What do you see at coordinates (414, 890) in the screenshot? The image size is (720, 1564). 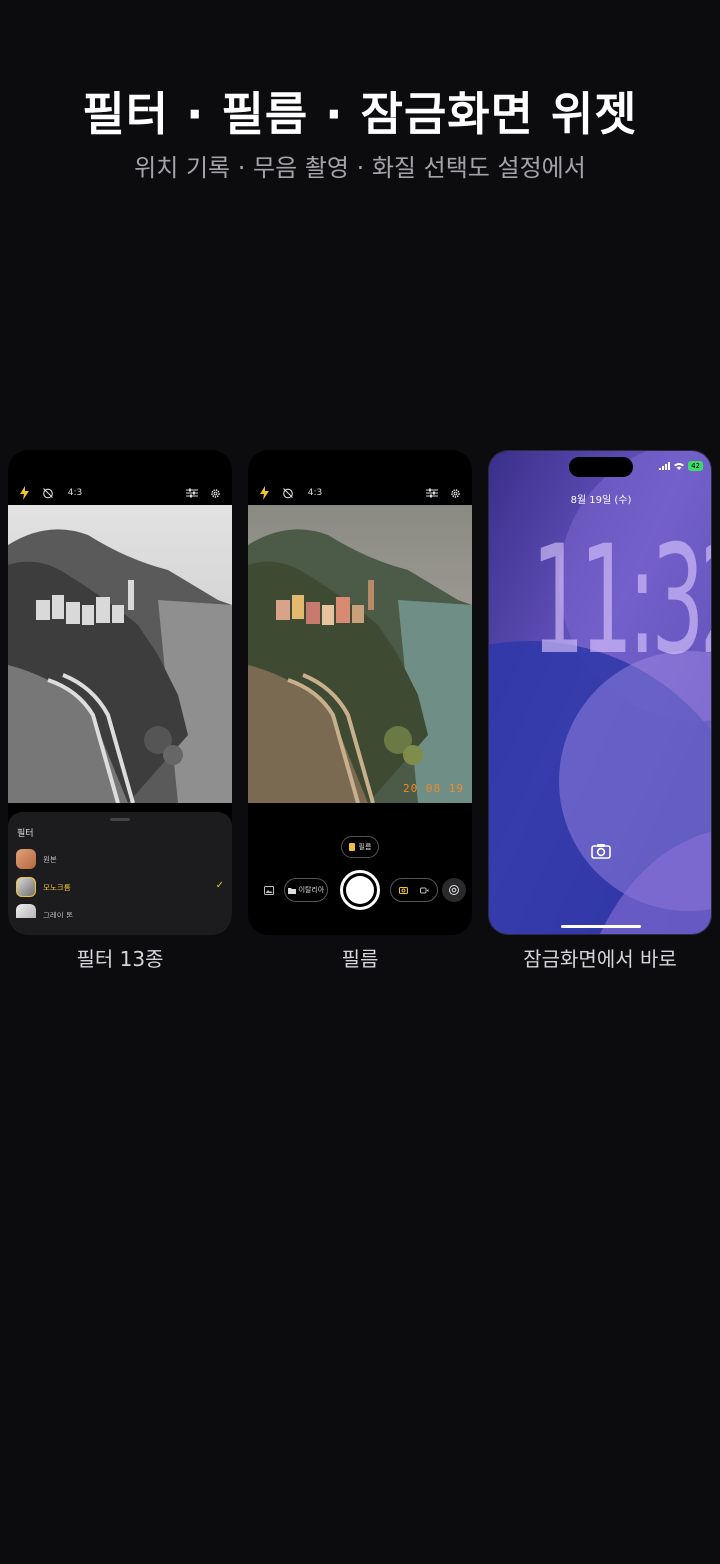 I see `capture-mode-toggle` at bounding box center [414, 890].